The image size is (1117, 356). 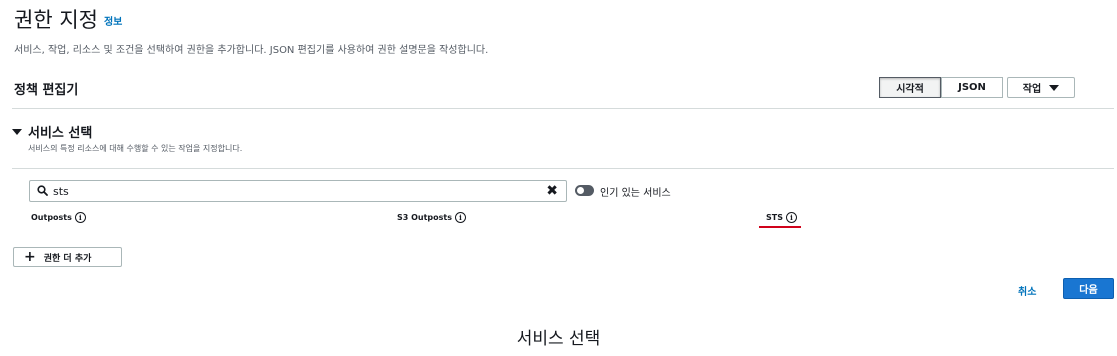 What do you see at coordinates (1027, 290) in the screenshot?
I see `cancel-button: 취소` at bounding box center [1027, 290].